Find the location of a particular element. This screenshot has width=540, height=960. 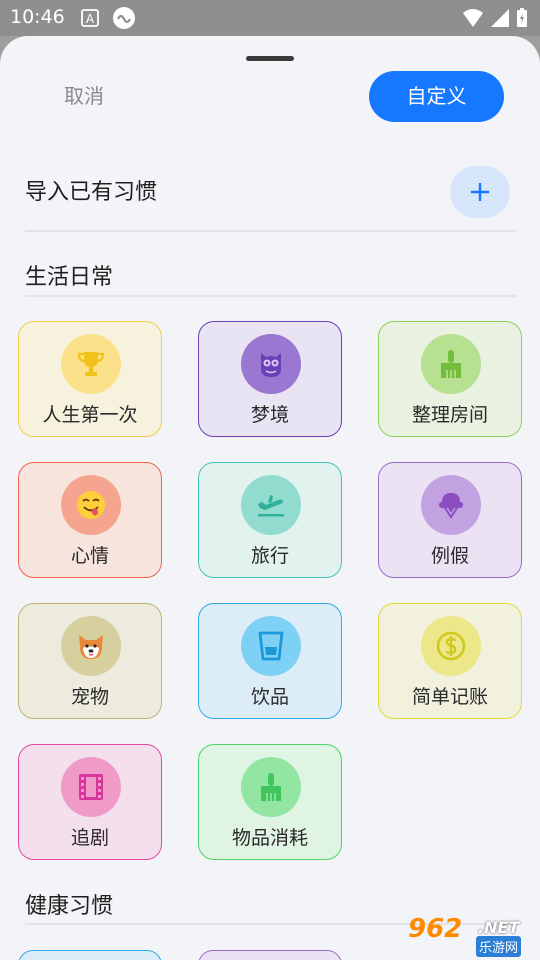

cell-signal-icon is located at coordinates (500, 18).